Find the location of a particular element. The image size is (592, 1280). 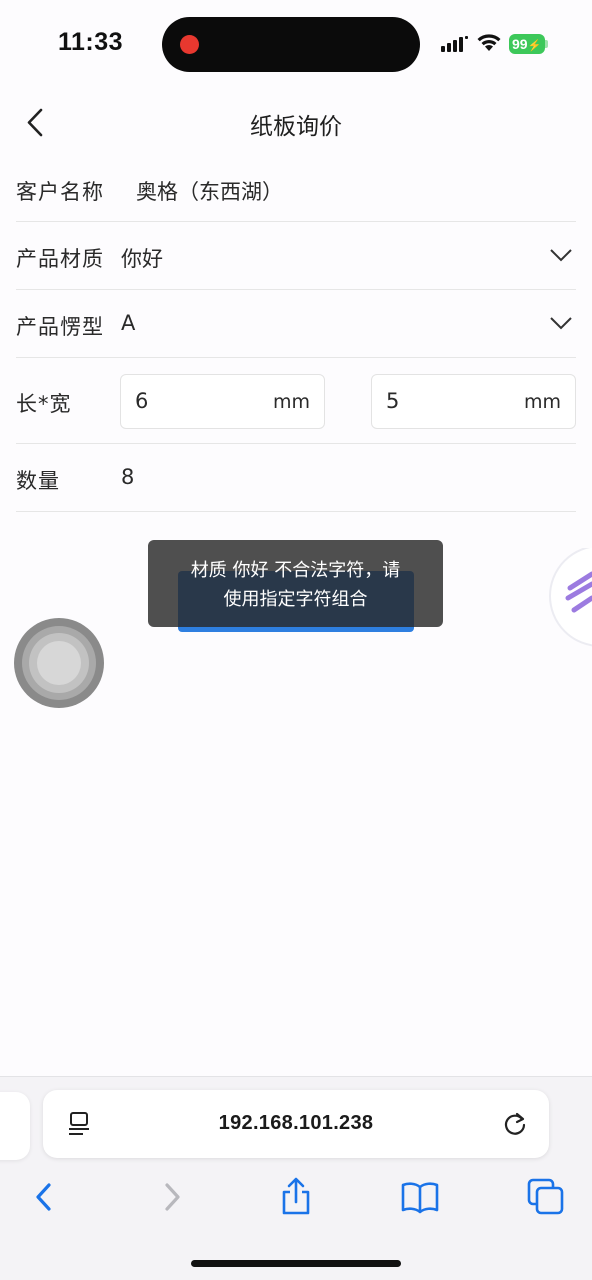

share-icon is located at coordinates (296, 1197).